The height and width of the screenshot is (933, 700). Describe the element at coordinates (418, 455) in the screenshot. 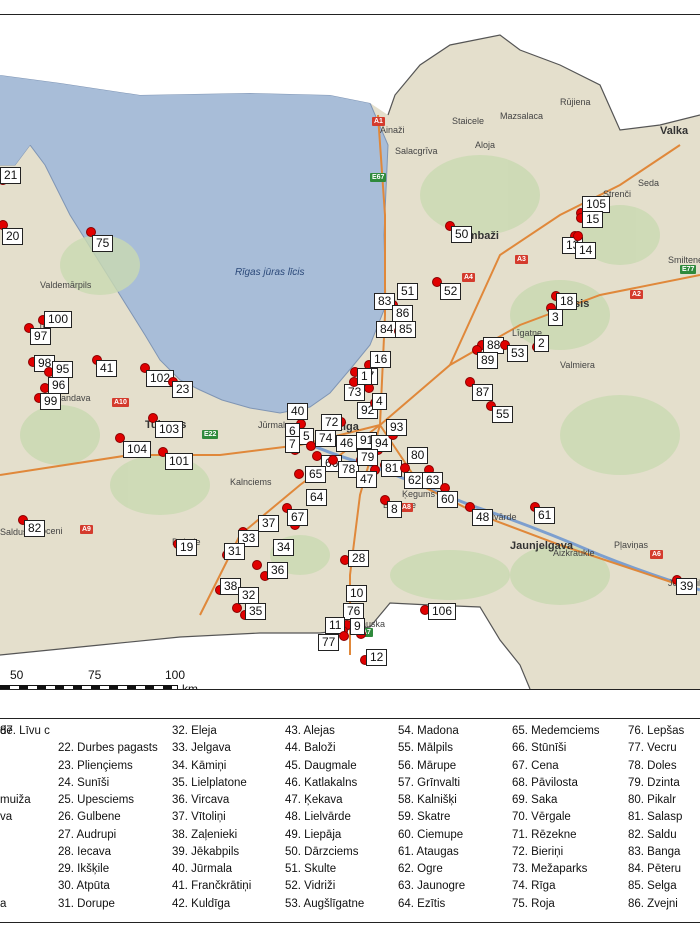

I see `site-marker-label: 80` at that location.